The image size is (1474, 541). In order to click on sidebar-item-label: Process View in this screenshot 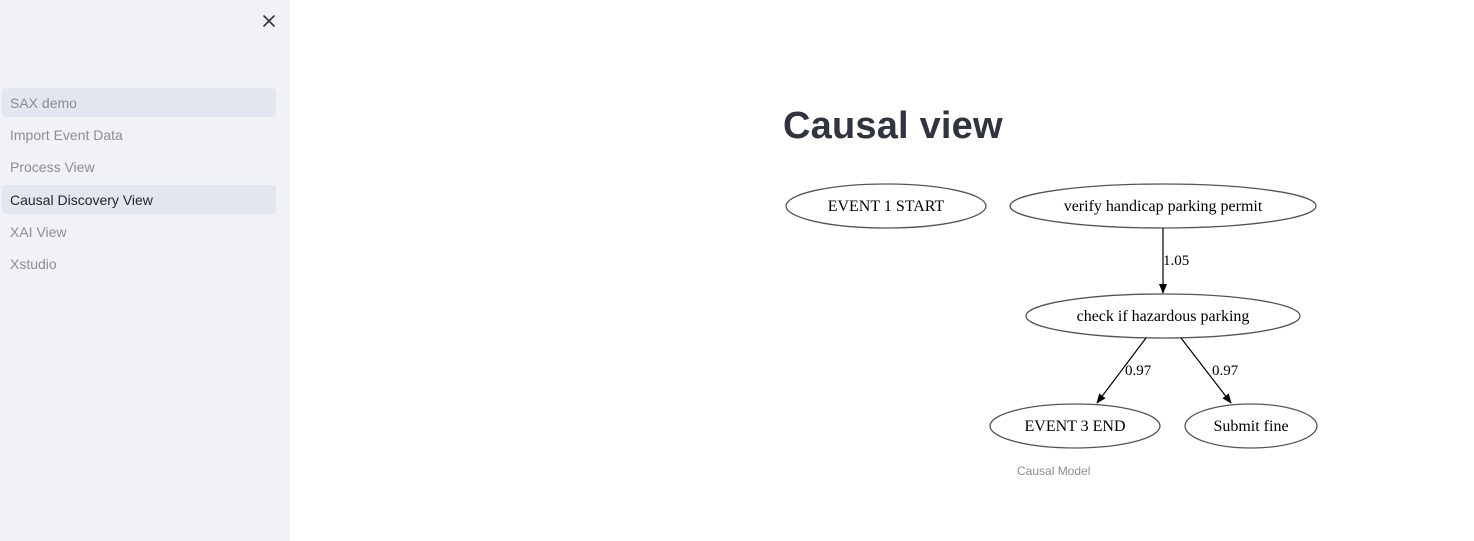, I will do `click(52, 167)`.